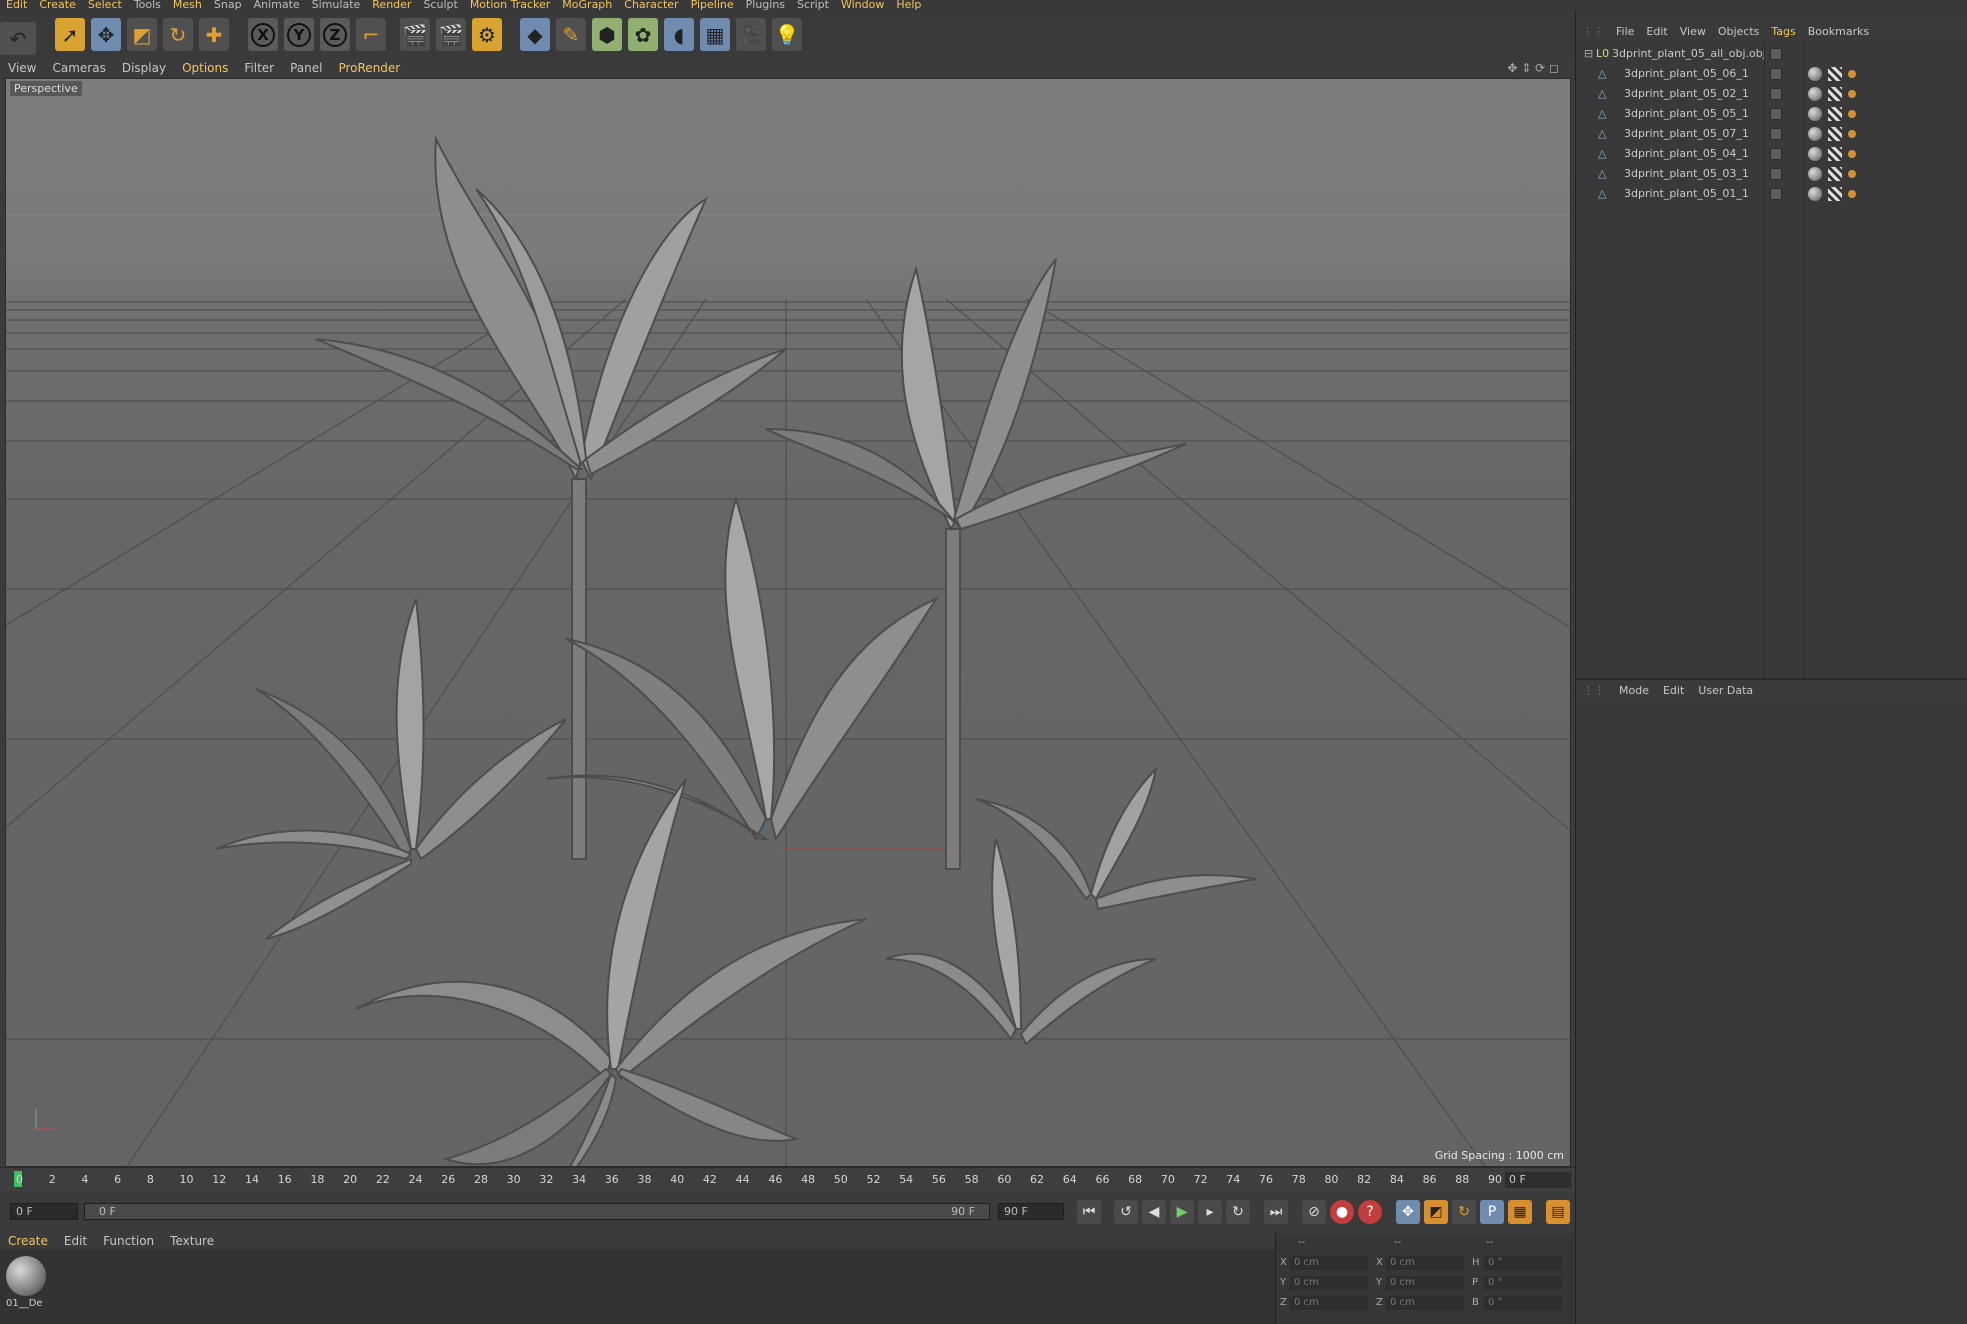  What do you see at coordinates (299, 34) in the screenshot?
I see `y-axis-lock-button: Y` at bounding box center [299, 34].